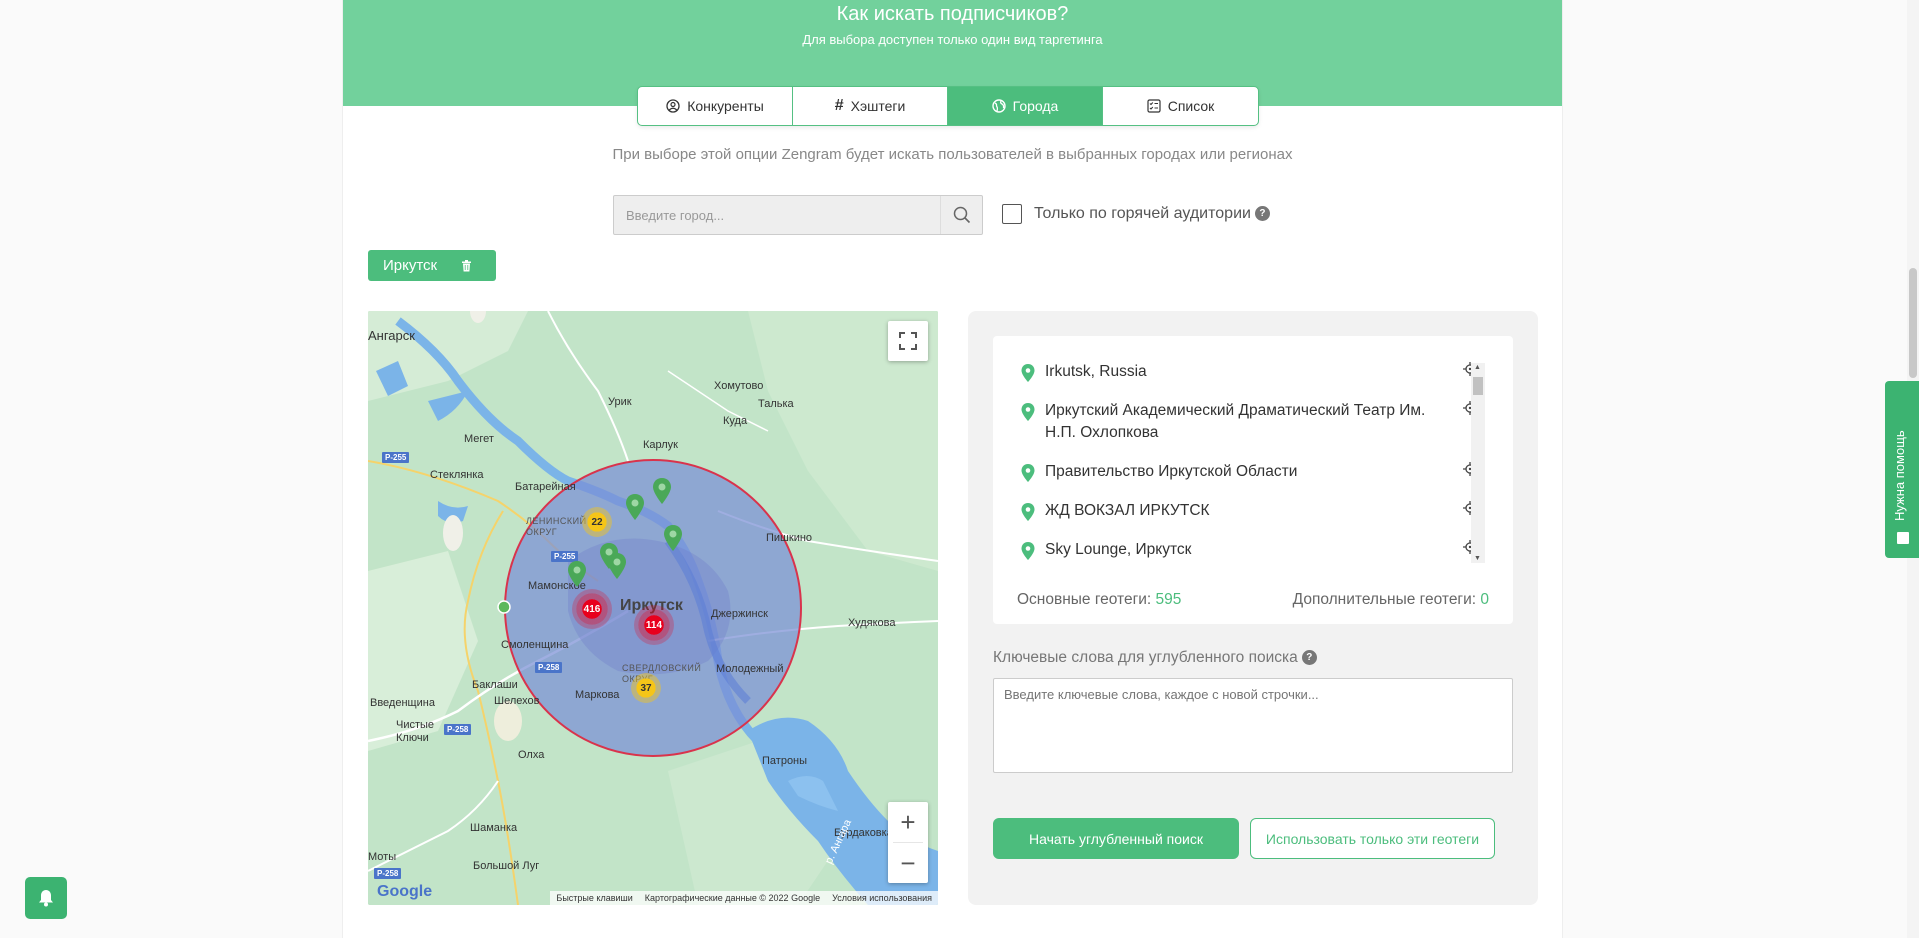  I want to click on zoom-in-button: +, so click(908, 822).